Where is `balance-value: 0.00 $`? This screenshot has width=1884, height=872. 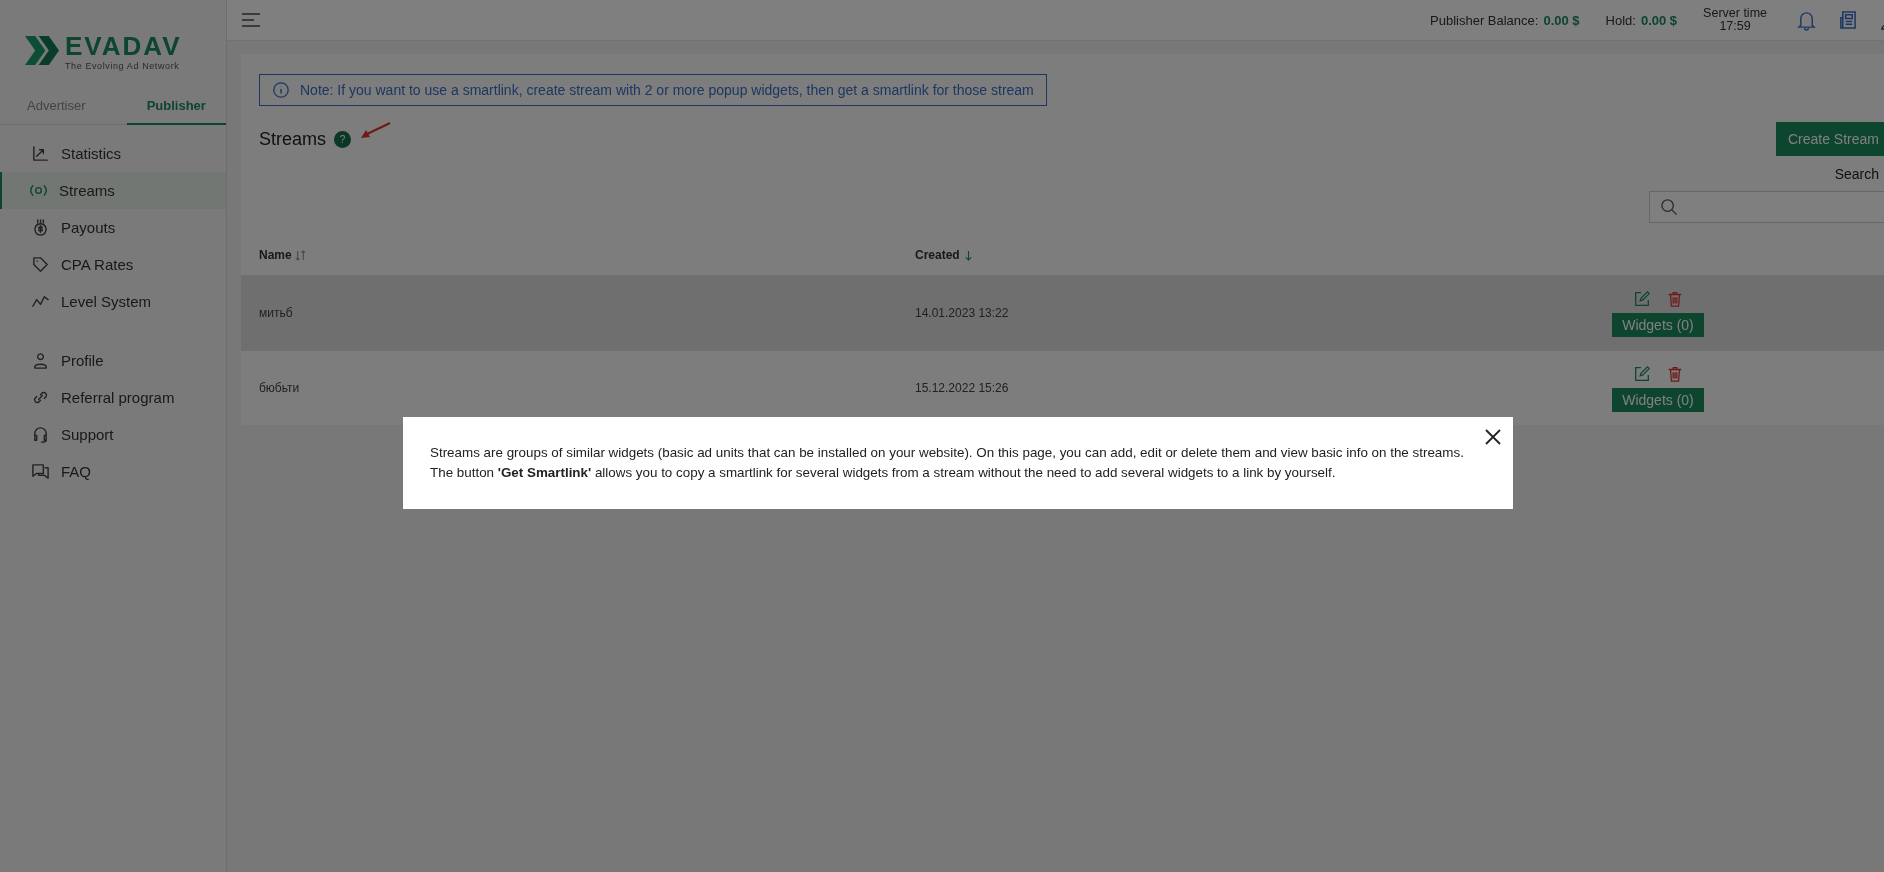
balance-value: 0.00 $ is located at coordinates (1561, 20).